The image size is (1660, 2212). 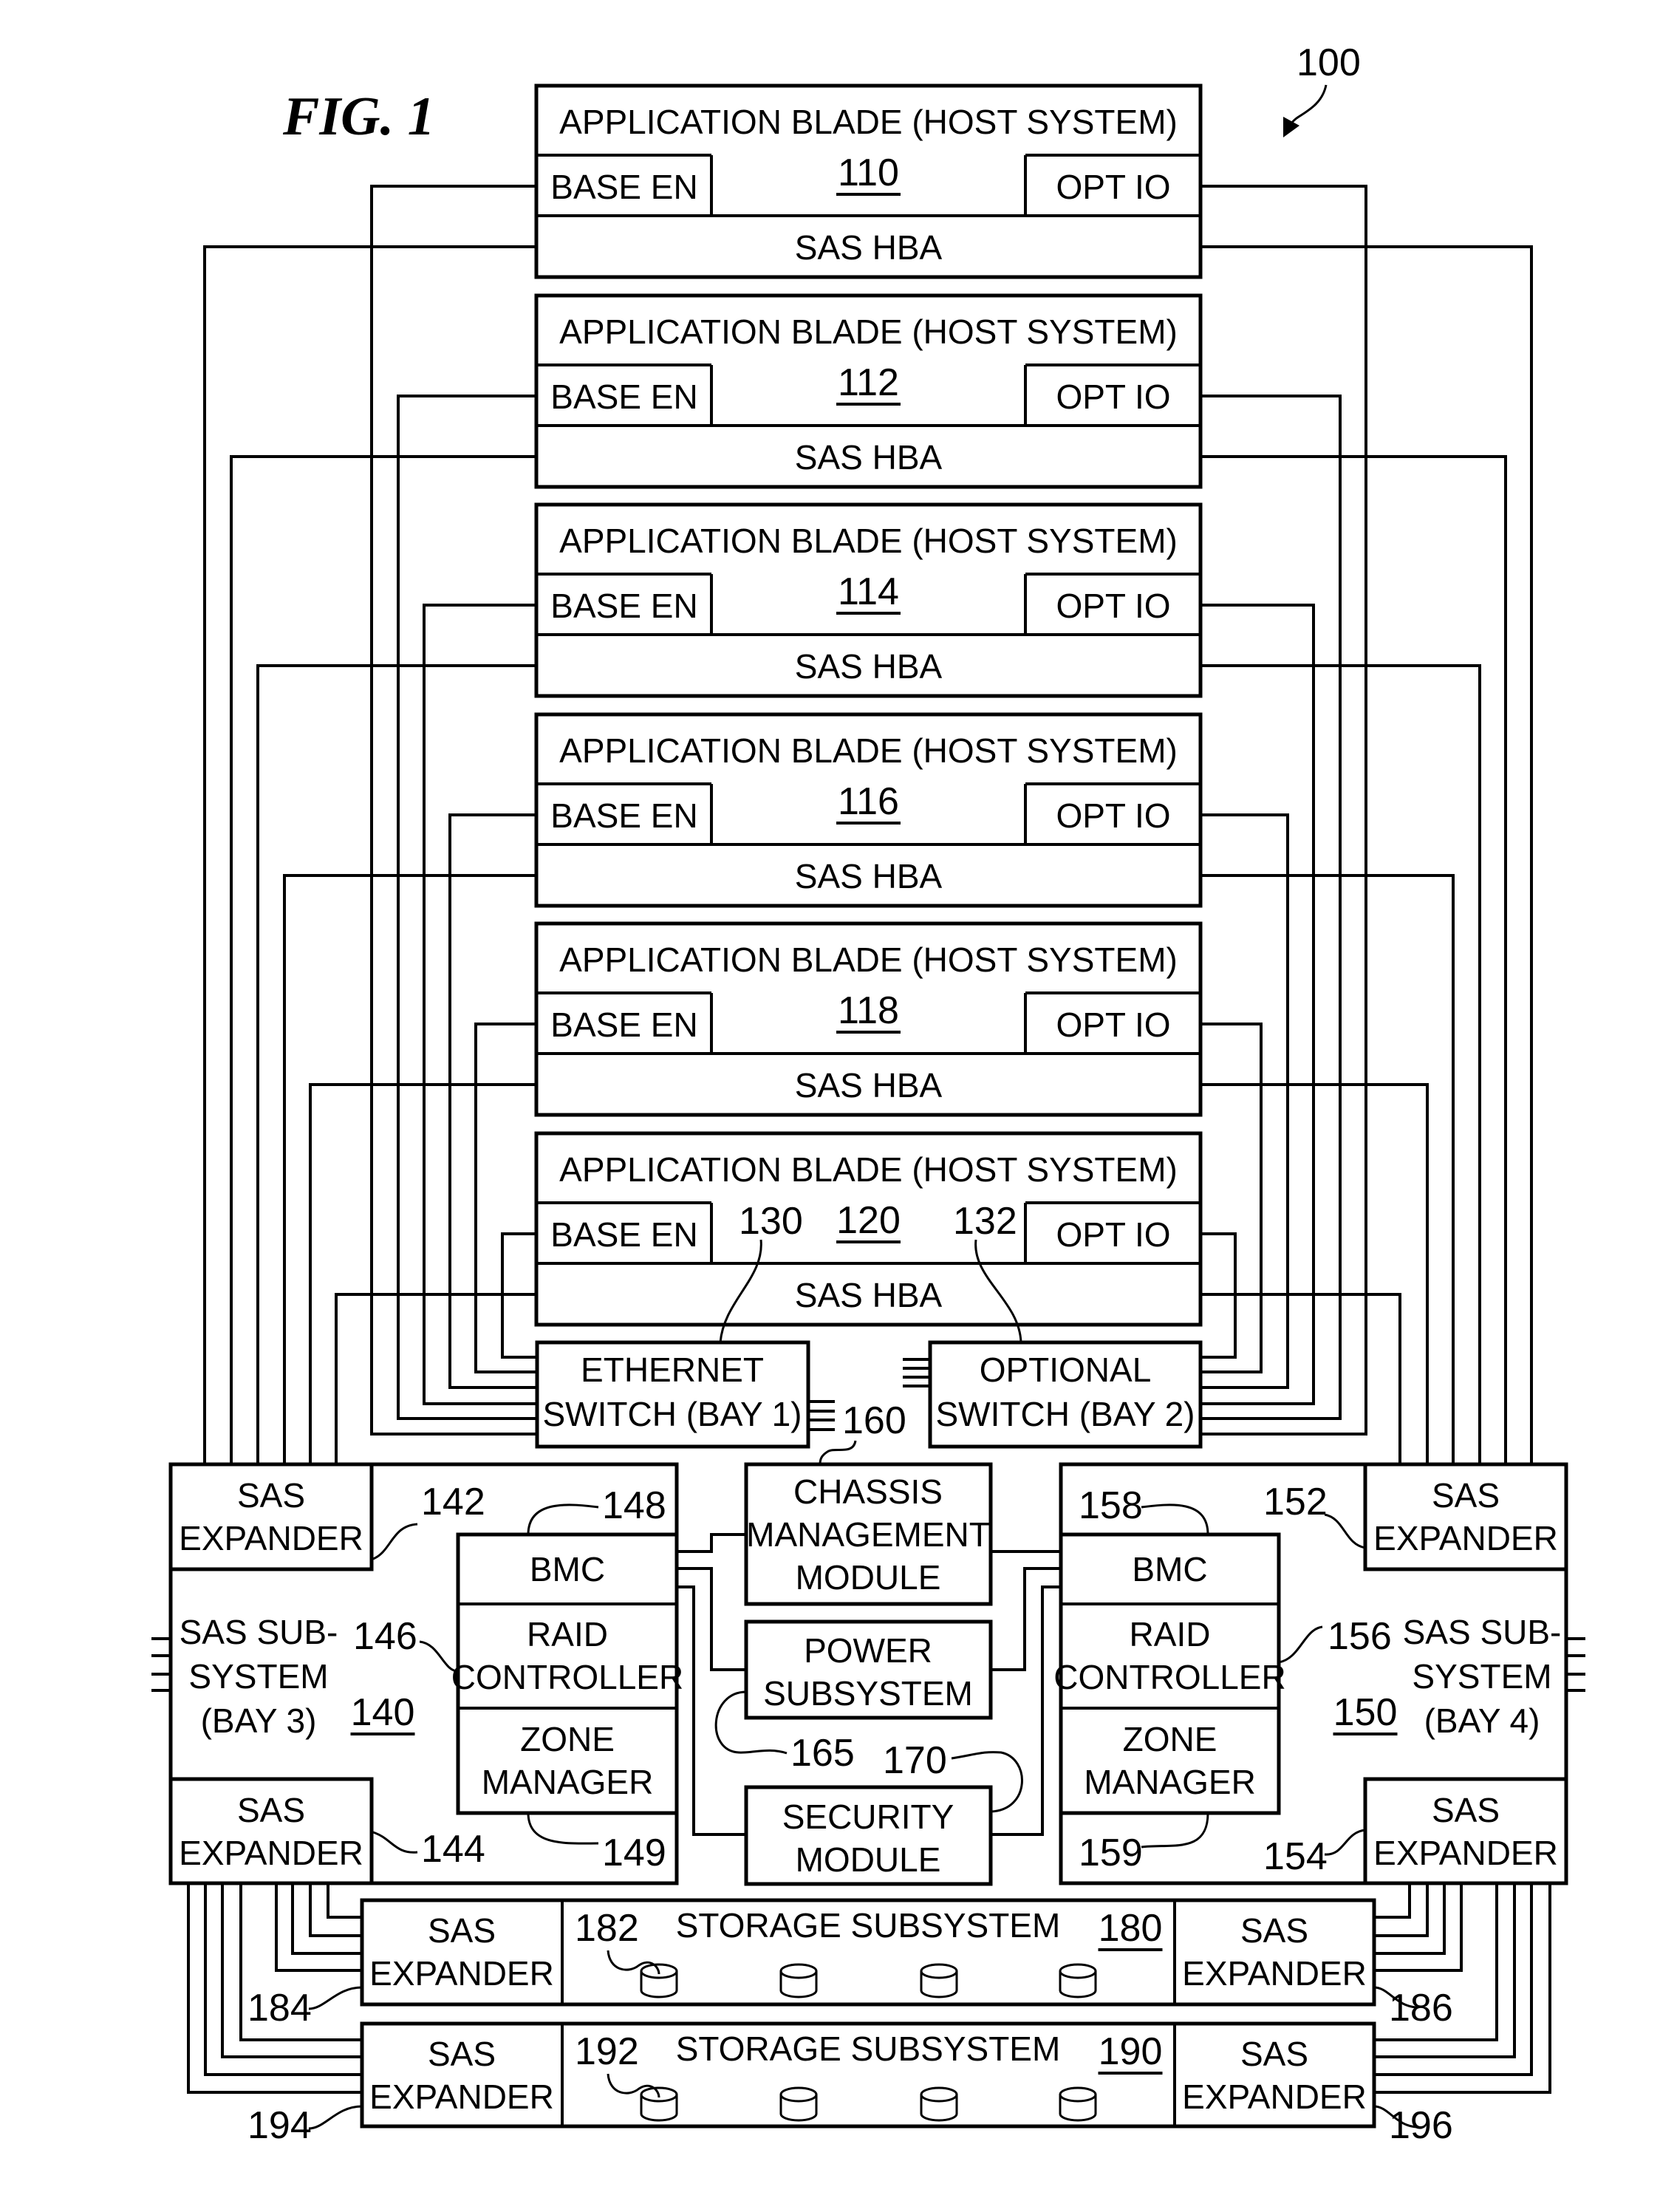 I want to click on sas-subsystem-name: (BAY 3), so click(x=259, y=1720).